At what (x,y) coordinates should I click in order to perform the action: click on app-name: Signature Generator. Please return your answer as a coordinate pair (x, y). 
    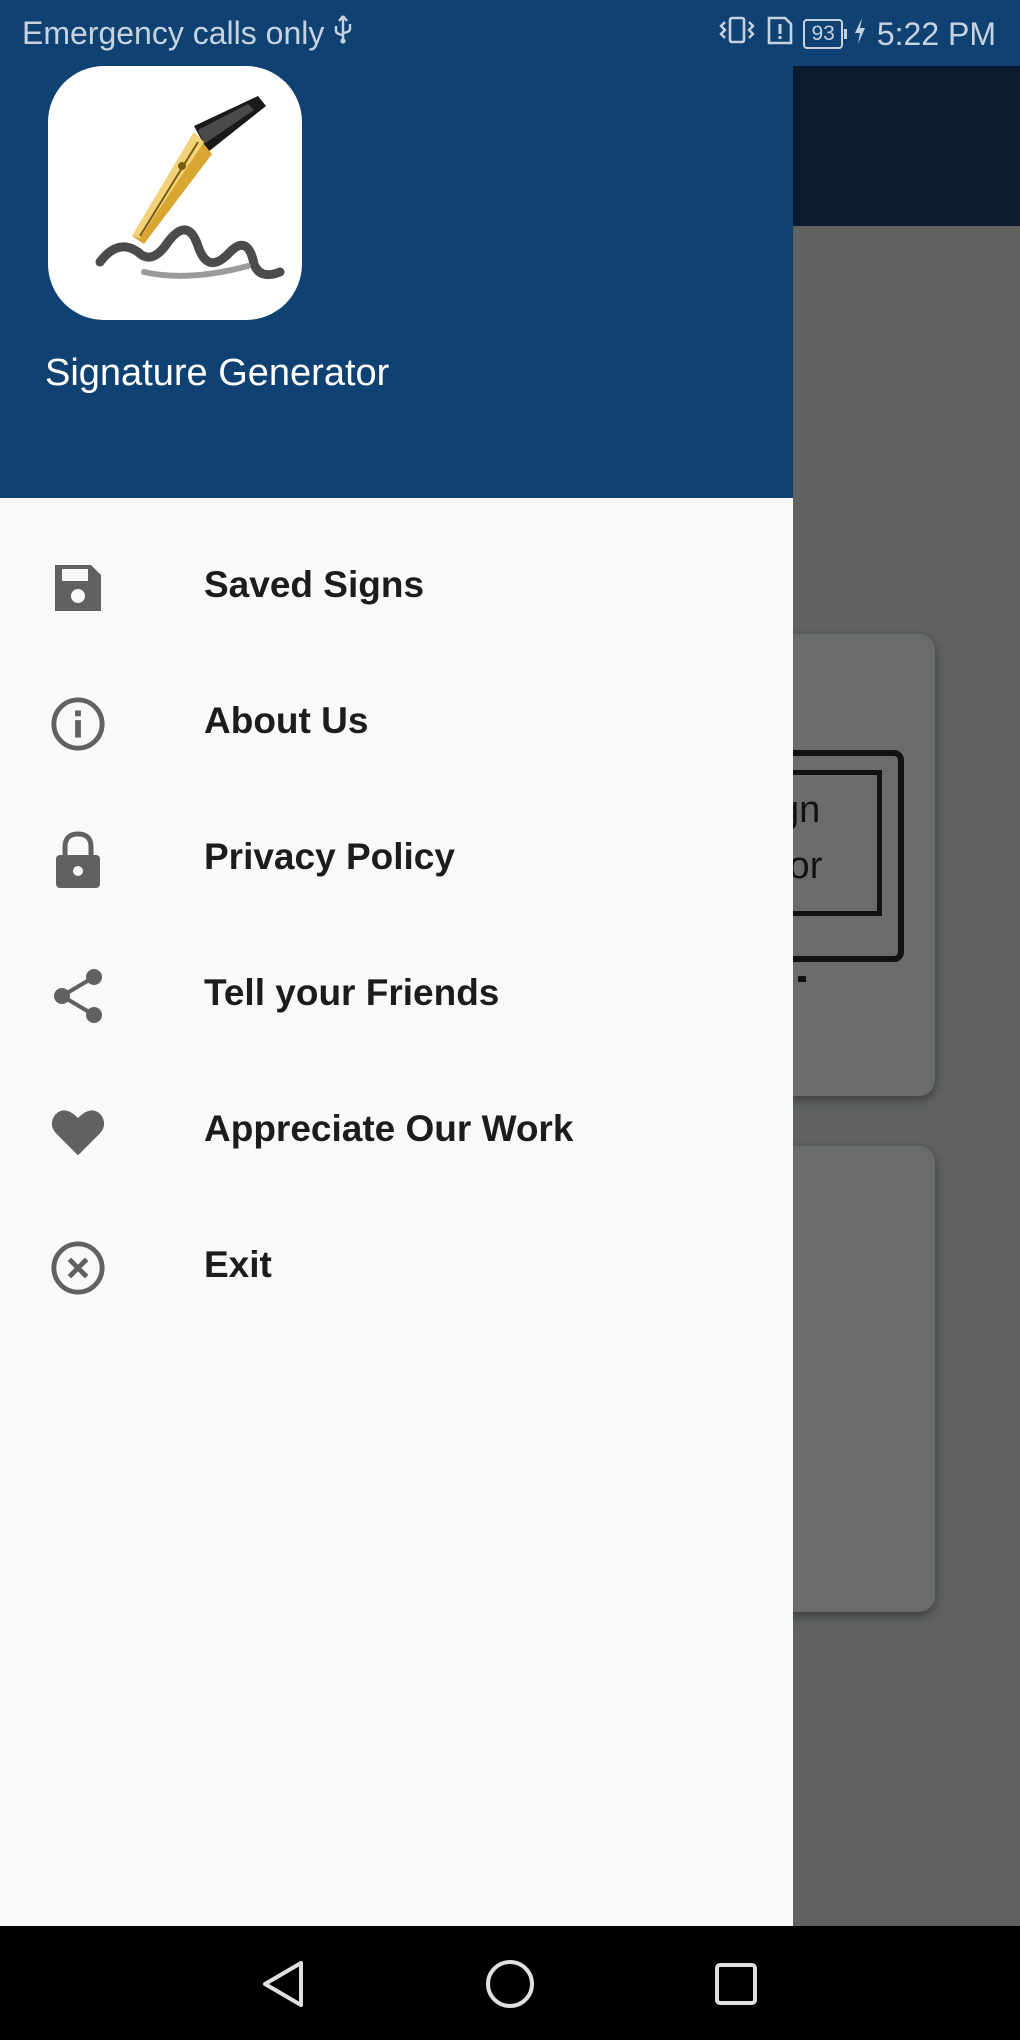
    Looking at the image, I should click on (217, 373).